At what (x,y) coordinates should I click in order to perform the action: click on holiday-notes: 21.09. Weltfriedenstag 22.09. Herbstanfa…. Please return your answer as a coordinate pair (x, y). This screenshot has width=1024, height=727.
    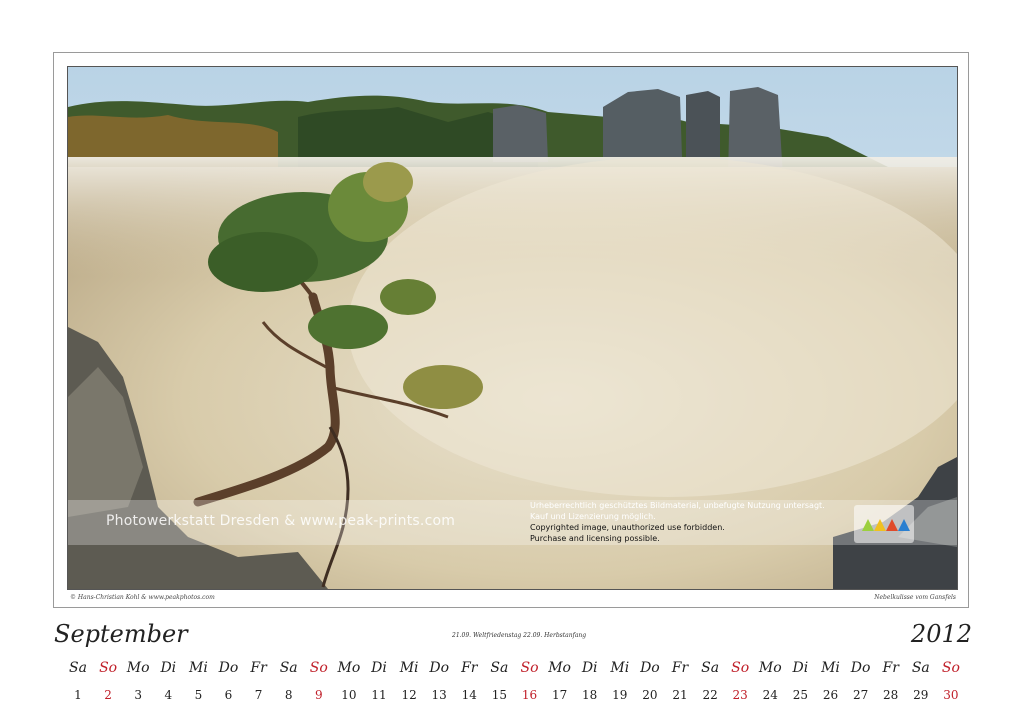
    Looking at the image, I should click on (519, 635).